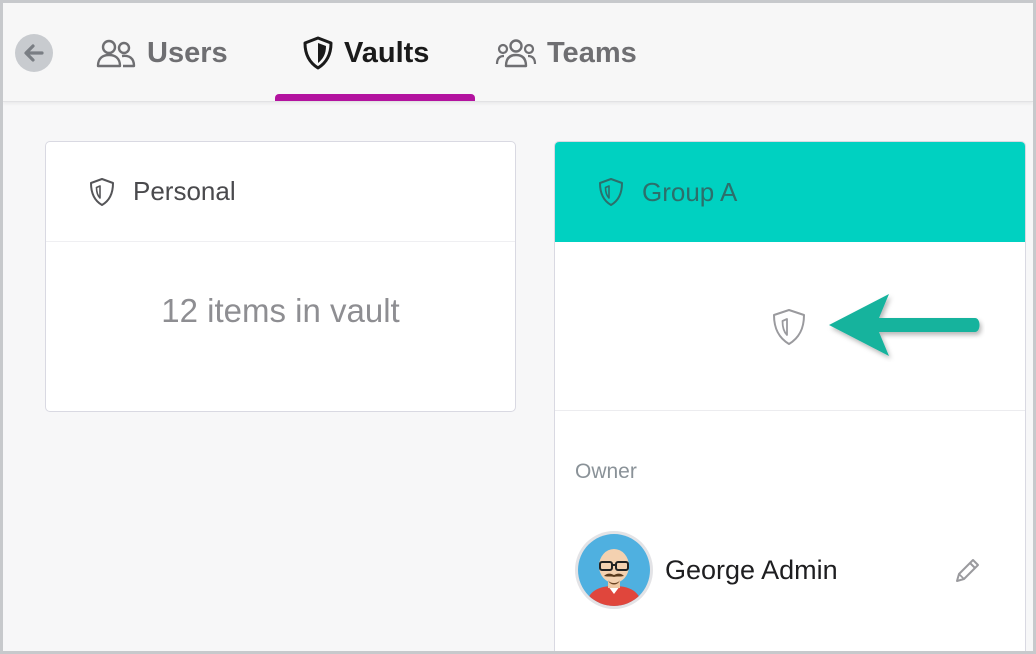 Image resolution: width=1036 pixels, height=654 pixels. What do you see at coordinates (592, 52) in the screenshot?
I see `tab-teams-label: Teams` at bounding box center [592, 52].